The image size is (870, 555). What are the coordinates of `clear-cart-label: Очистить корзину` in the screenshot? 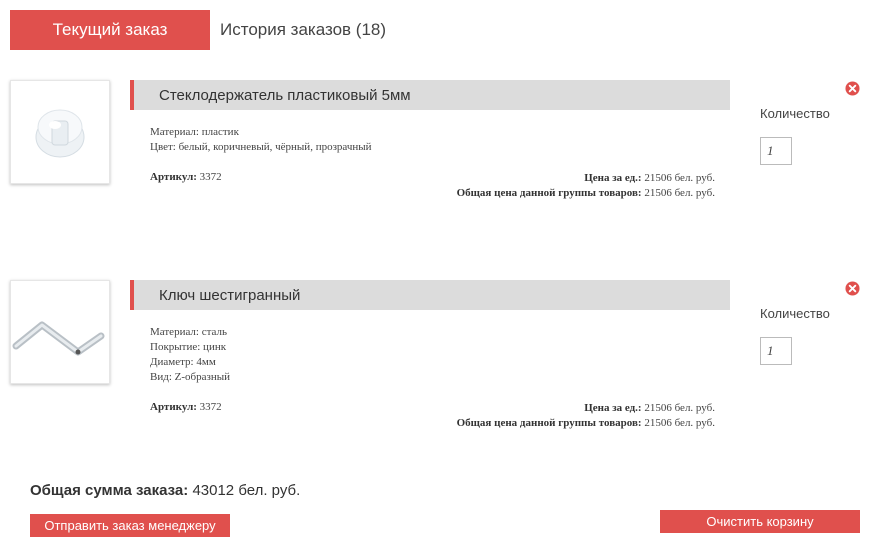 It's located at (760, 521).